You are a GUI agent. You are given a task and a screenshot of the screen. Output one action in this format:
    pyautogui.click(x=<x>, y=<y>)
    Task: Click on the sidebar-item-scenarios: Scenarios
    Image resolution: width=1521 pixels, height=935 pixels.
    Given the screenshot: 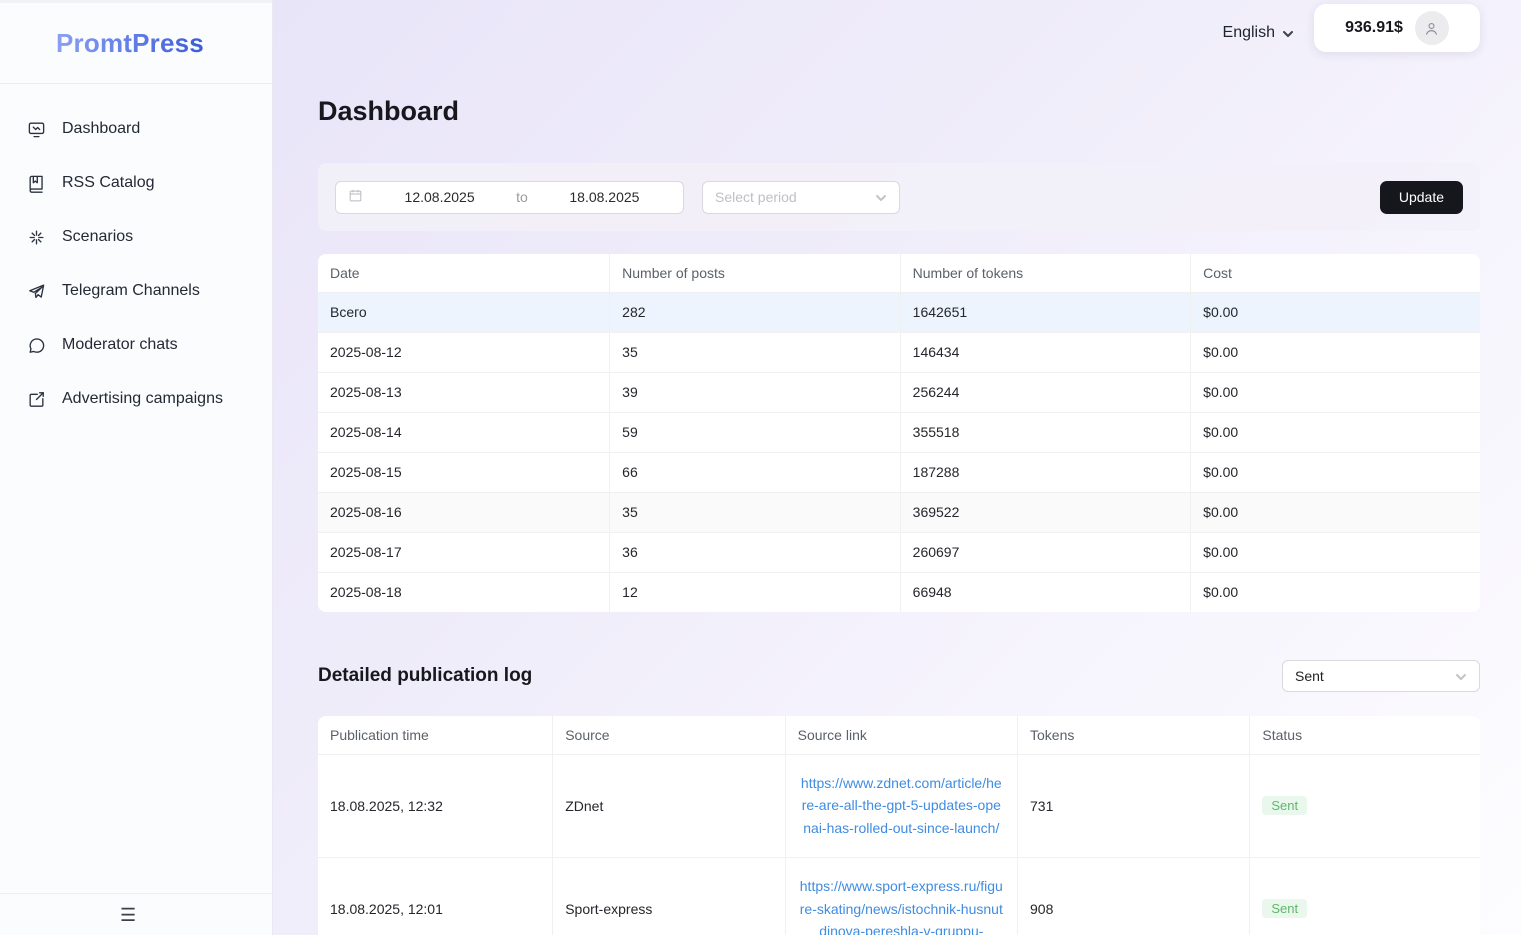 What is the action you would take?
    pyautogui.click(x=136, y=237)
    